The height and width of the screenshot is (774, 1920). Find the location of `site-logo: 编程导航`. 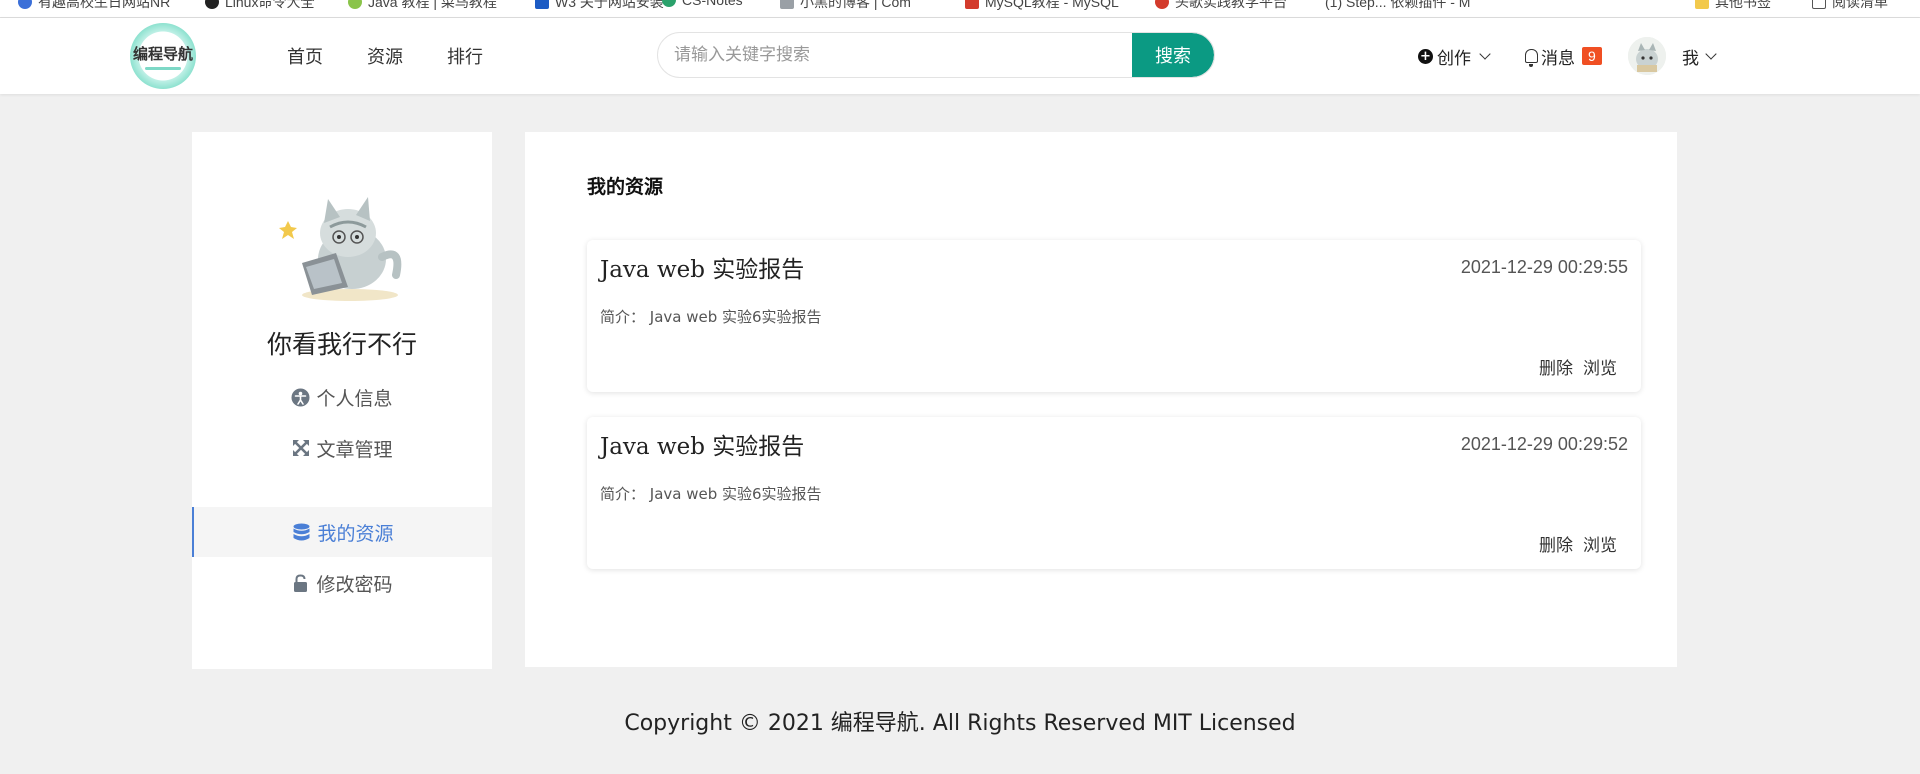

site-logo: 编程导航 is located at coordinates (163, 56).